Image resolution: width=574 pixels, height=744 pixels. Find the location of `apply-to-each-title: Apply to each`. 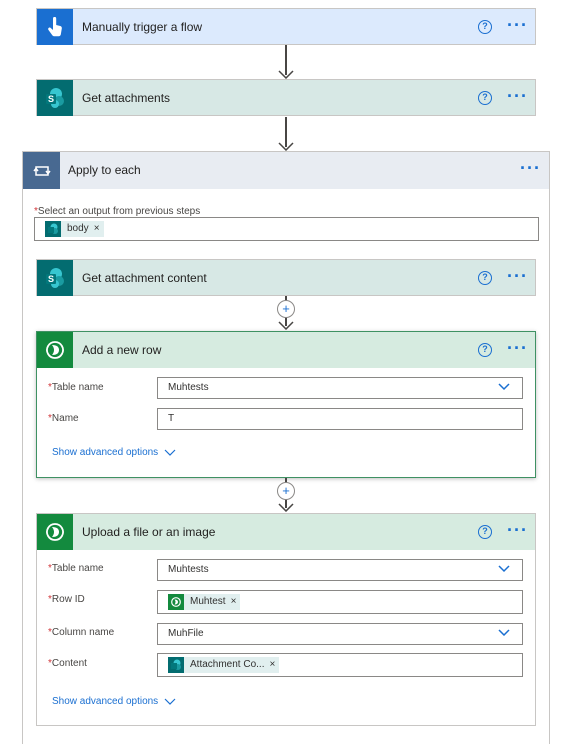

apply-to-each-title: Apply to each is located at coordinates (104, 170).